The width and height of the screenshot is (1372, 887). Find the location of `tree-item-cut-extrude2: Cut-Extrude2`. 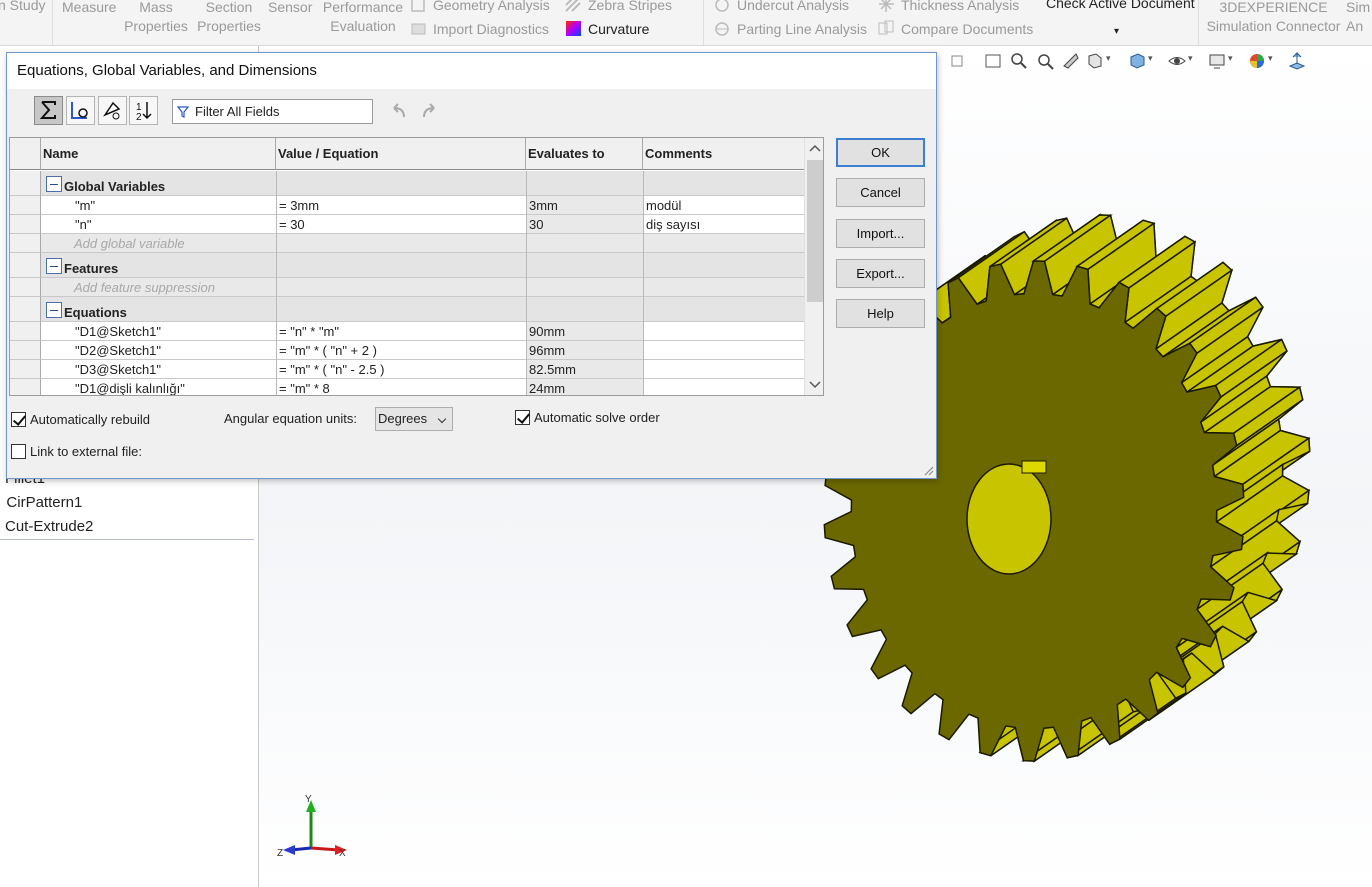

tree-item-cut-extrude2: Cut-Extrude2 is located at coordinates (49, 526).